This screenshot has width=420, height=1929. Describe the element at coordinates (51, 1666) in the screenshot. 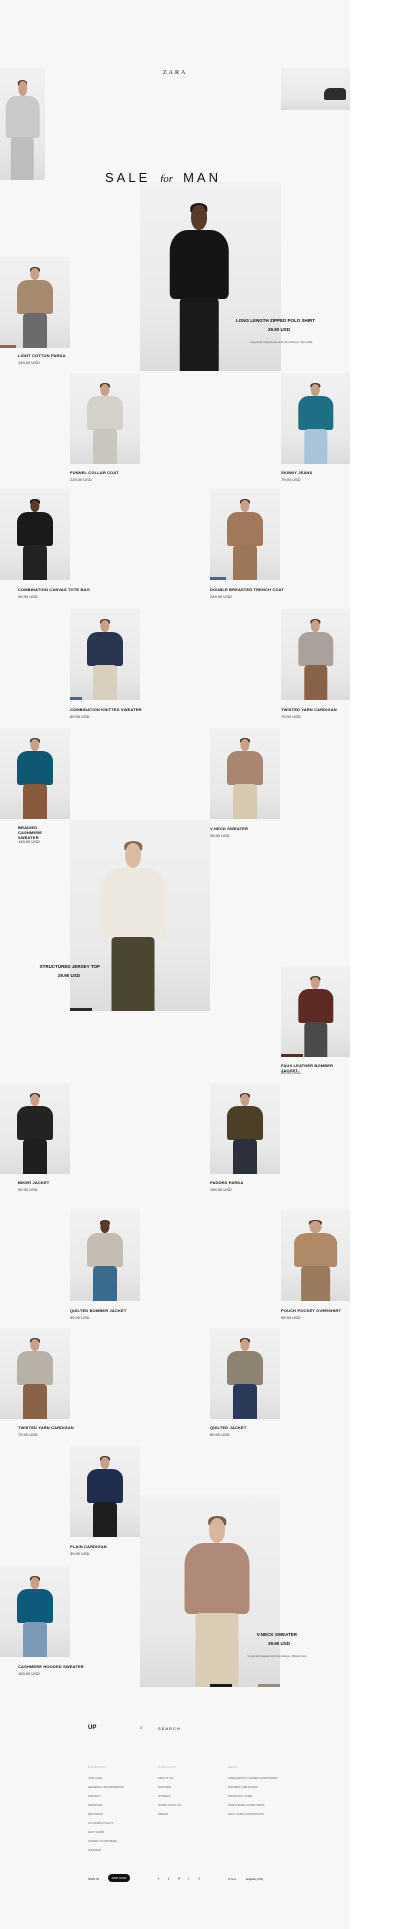

I see `product-name: CASHMERE HOODED SWEATER` at that location.